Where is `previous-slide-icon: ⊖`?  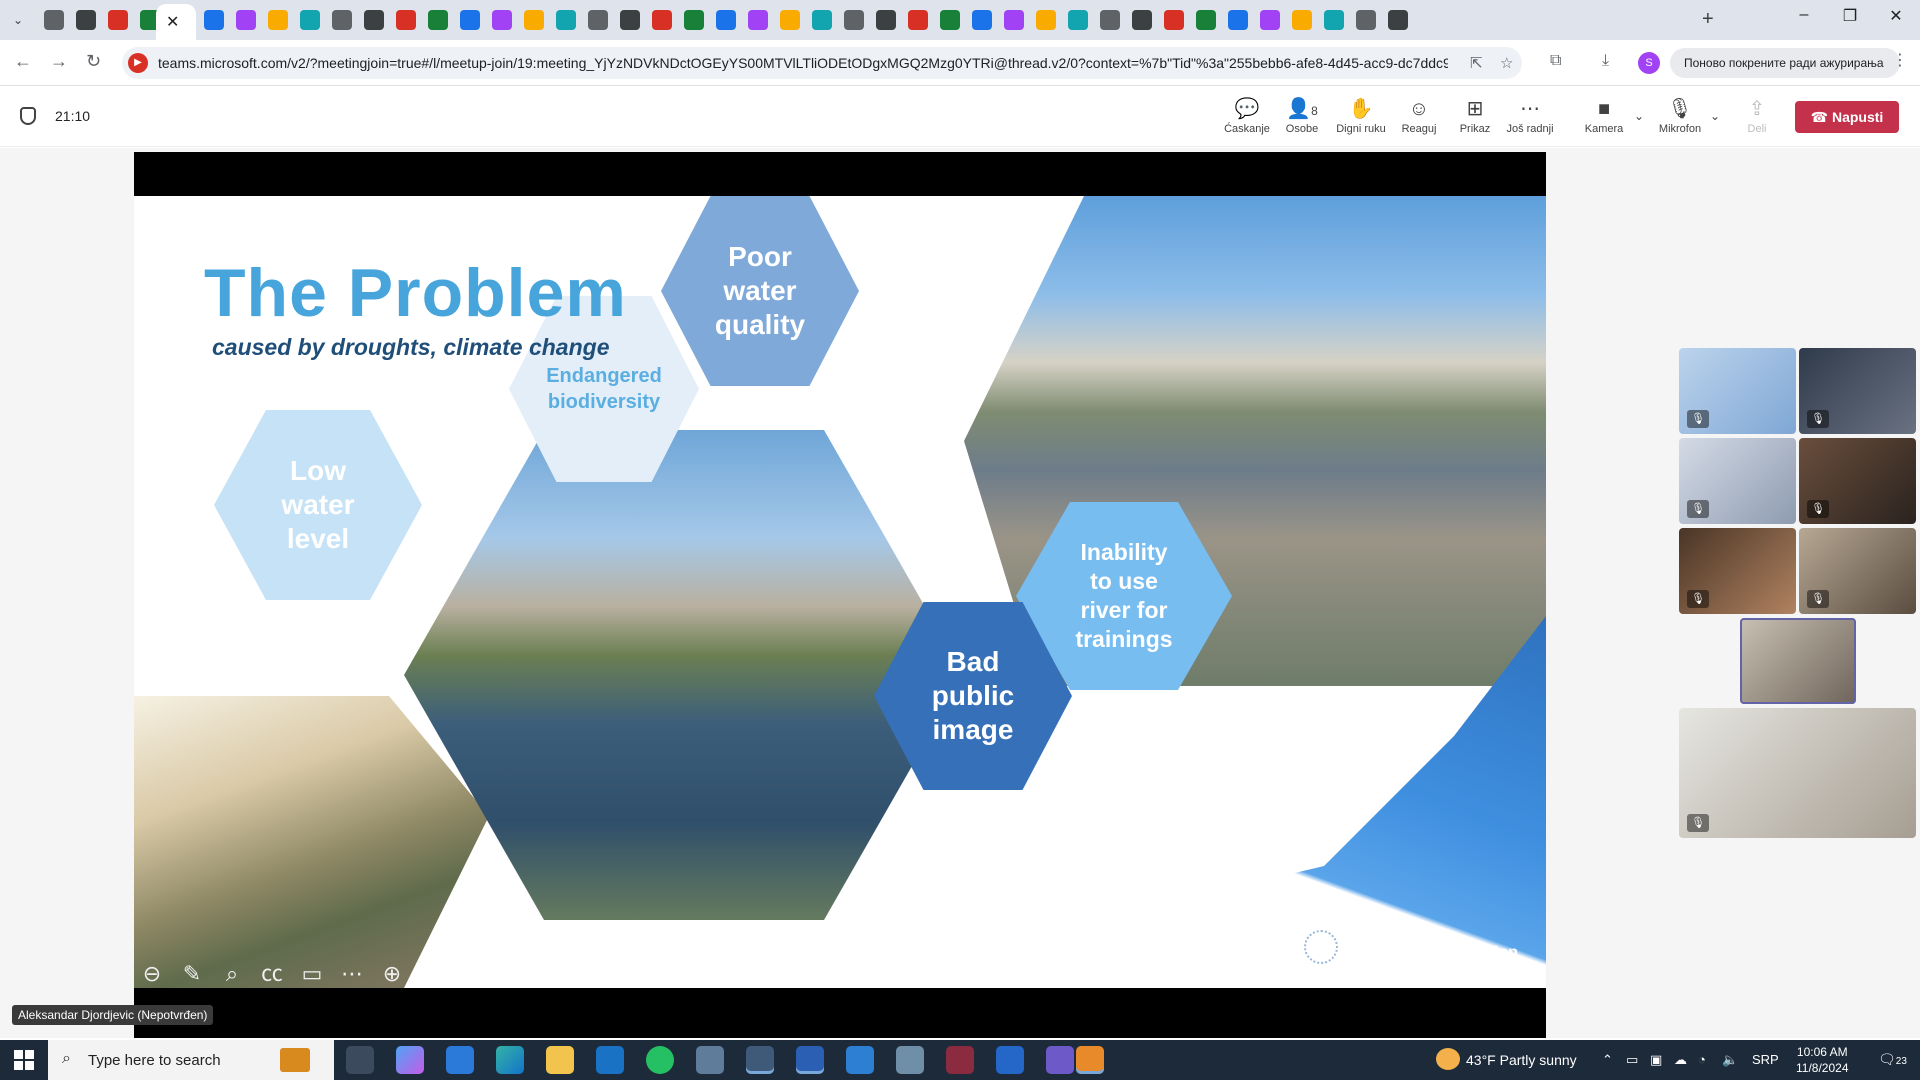
previous-slide-icon: ⊖ is located at coordinates (152, 973).